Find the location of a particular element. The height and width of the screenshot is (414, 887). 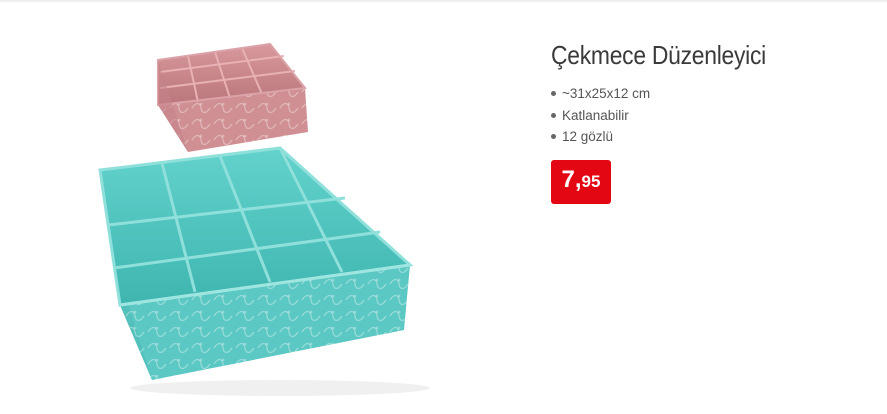

price-integer: 7 is located at coordinates (568, 179).